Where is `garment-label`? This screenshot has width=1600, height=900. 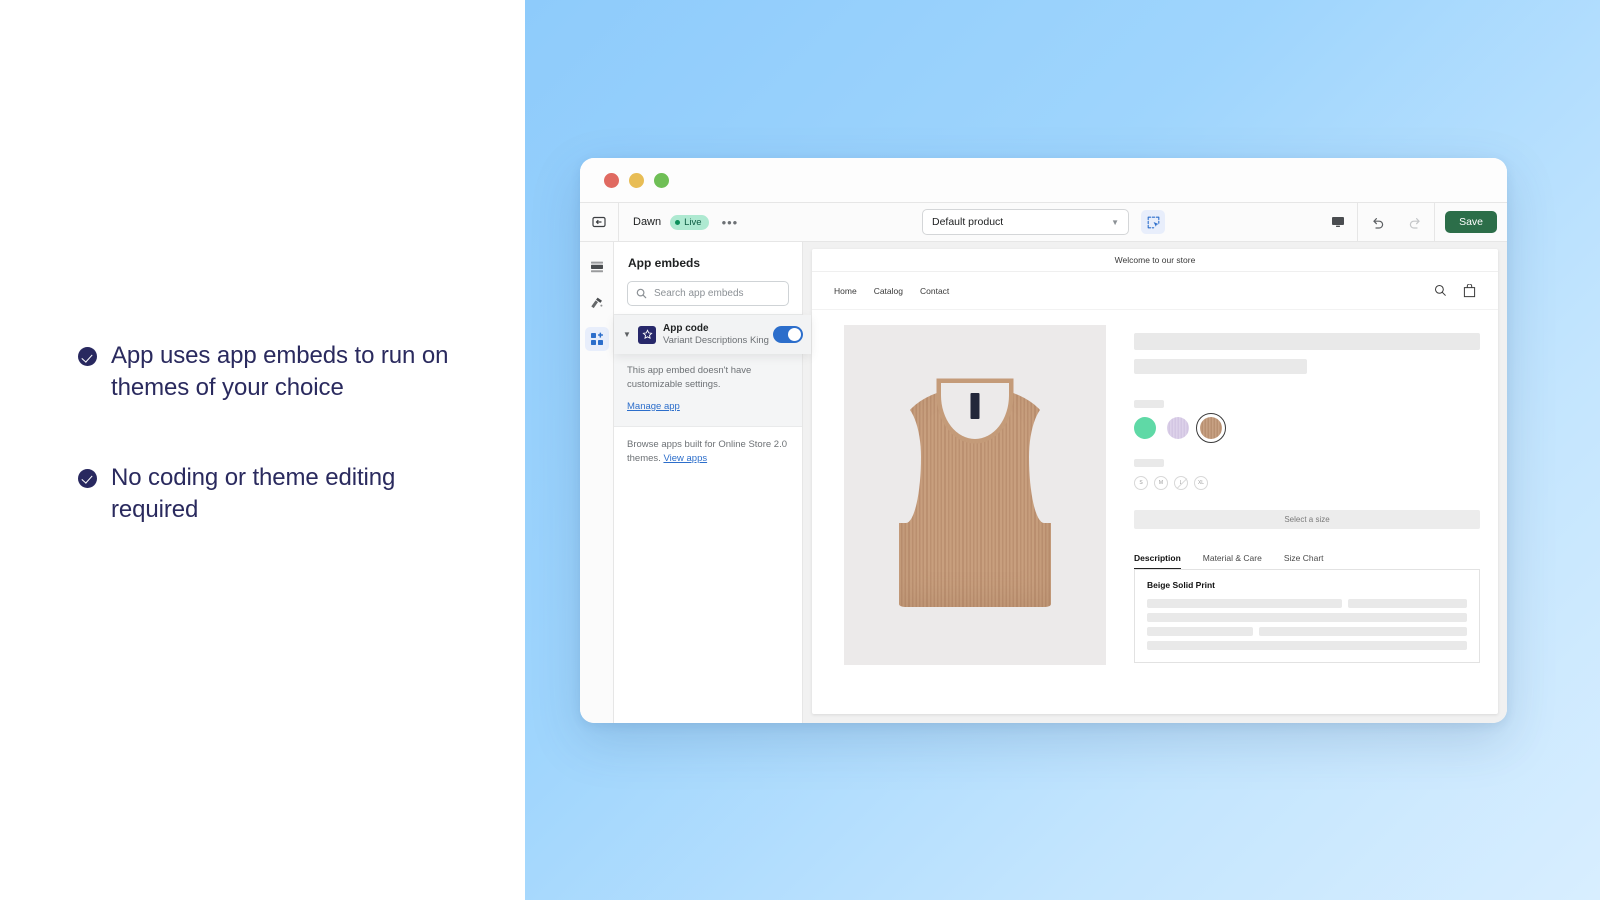 garment-label is located at coordinates (975, 406).